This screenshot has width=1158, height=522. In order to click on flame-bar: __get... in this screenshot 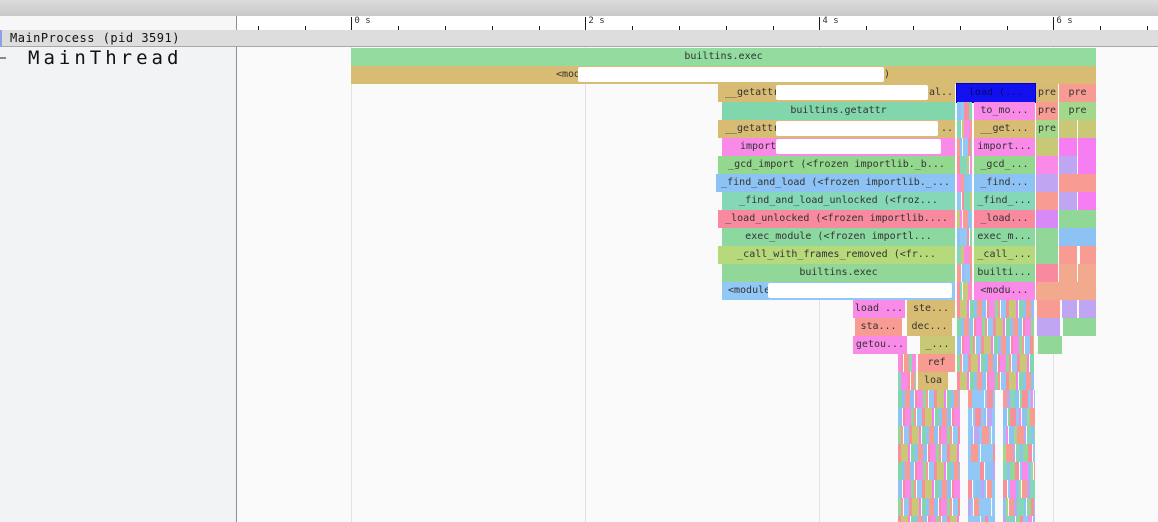, I will do `click(1004, 129)`.